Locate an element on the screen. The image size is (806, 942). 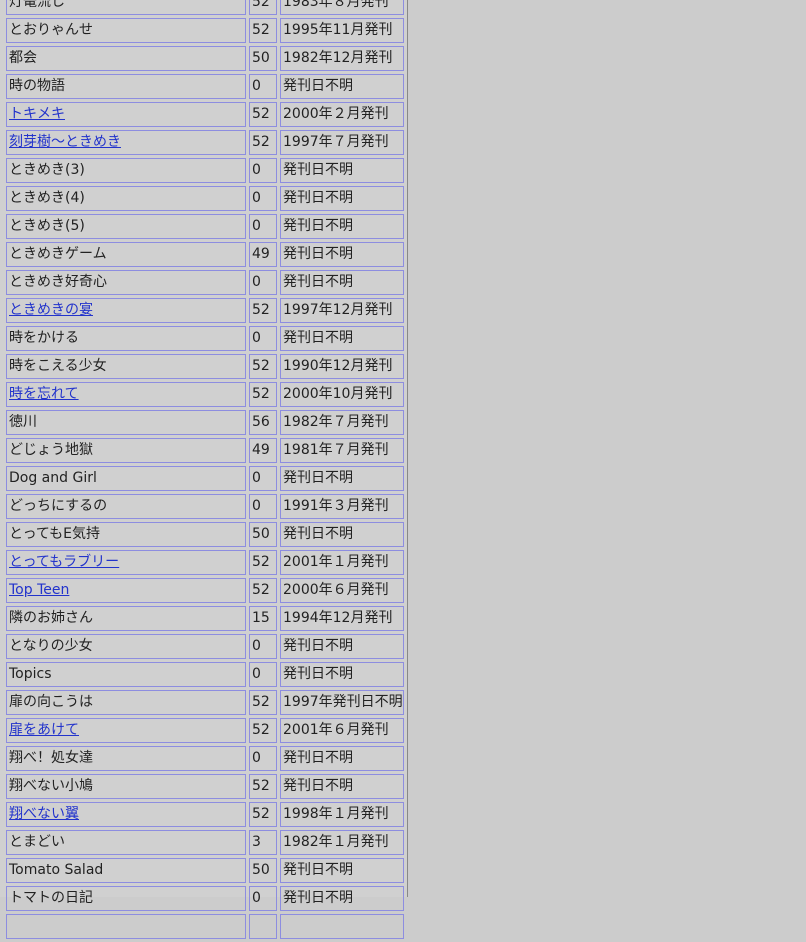
table-row: 徳川 56 1982年７月発刊 is located at coordinates (205, 422).